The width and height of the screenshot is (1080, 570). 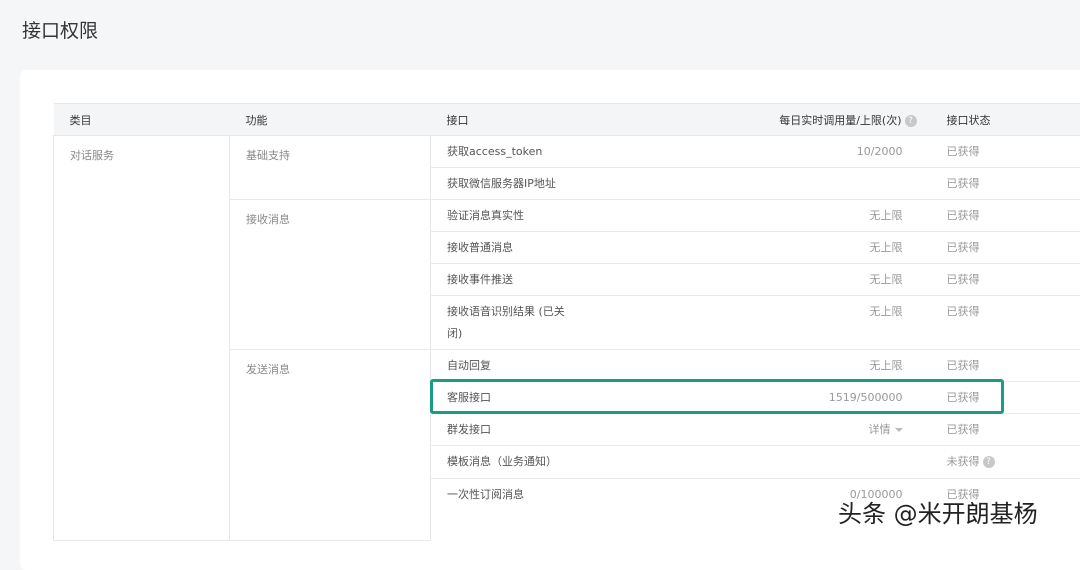 What do you see at coordinates (596, 152) in the screenshot?
I see `api-name: 获取access_token` at bounding box center [596, 152].